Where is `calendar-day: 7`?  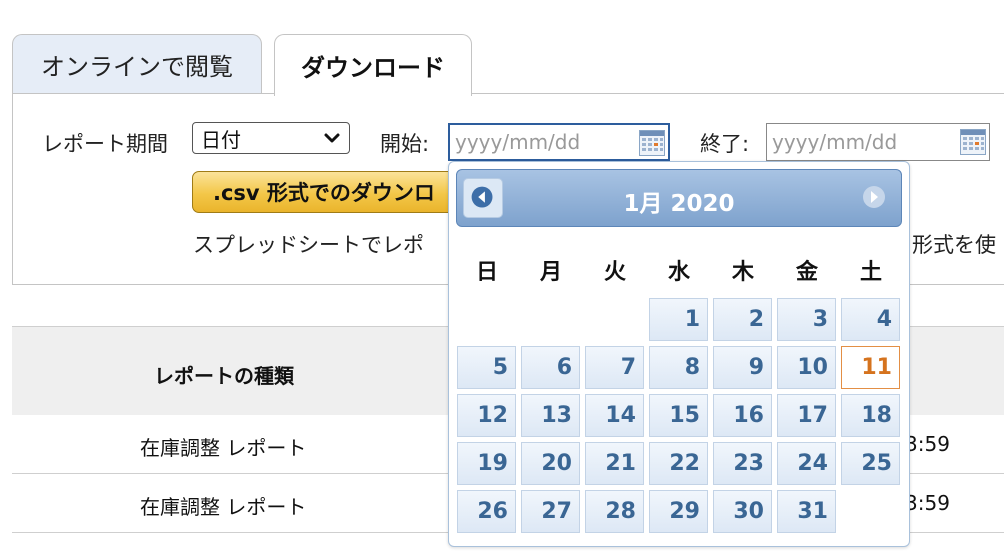 calendar-day: 7 is located at coordinates (614, 367).